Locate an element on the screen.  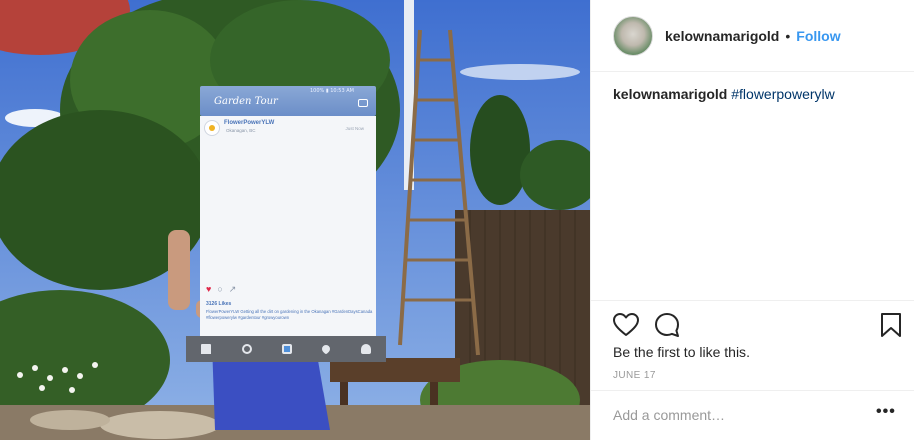
frame-prop-header: 100% ▮ 10:53 AM Garden Tour is located at coordinates (288, 101).